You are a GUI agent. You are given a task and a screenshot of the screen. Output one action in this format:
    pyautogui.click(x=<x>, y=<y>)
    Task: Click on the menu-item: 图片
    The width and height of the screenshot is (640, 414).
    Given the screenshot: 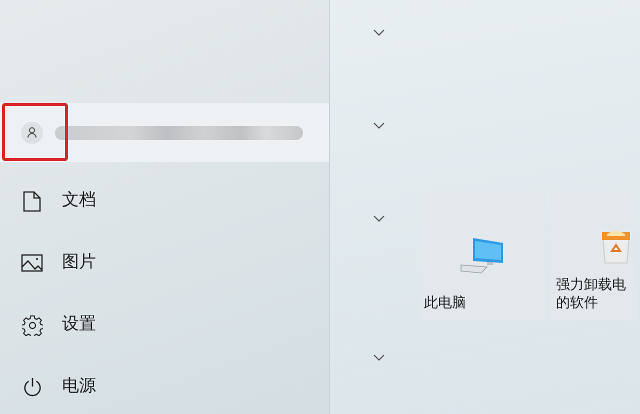 What is the action you would take?
    pyautogui.click(x=164, y=263)
    